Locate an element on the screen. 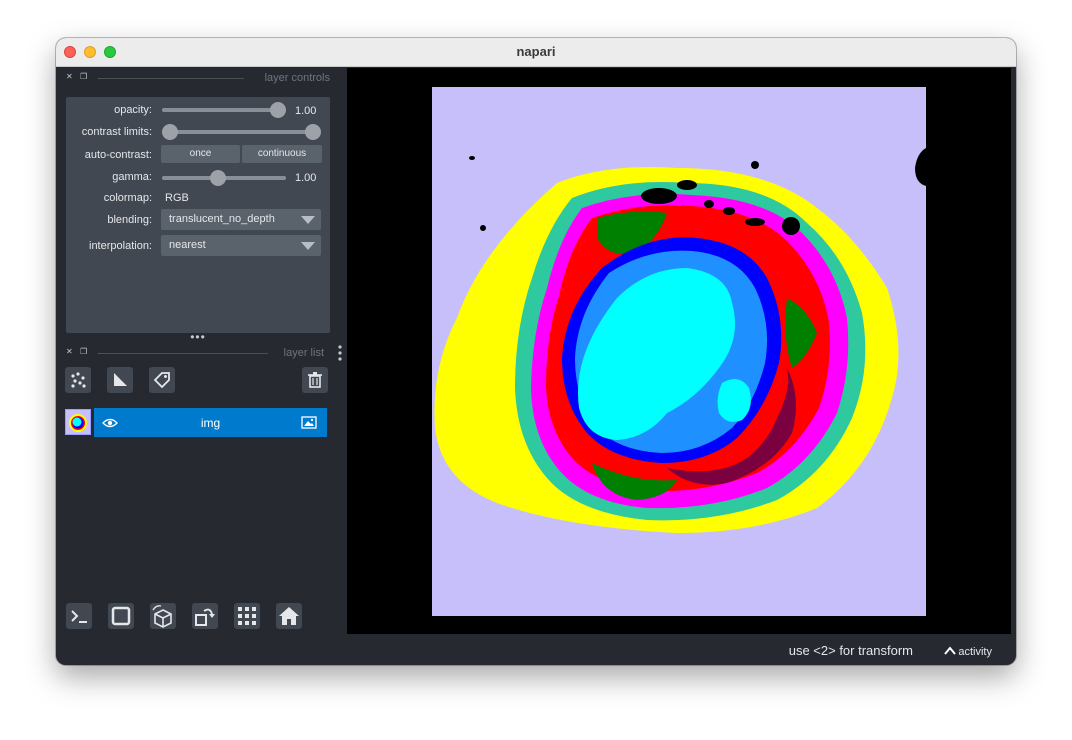 This screenshot has height=740, width=1072. console-button is located at coordinates (79, 616).